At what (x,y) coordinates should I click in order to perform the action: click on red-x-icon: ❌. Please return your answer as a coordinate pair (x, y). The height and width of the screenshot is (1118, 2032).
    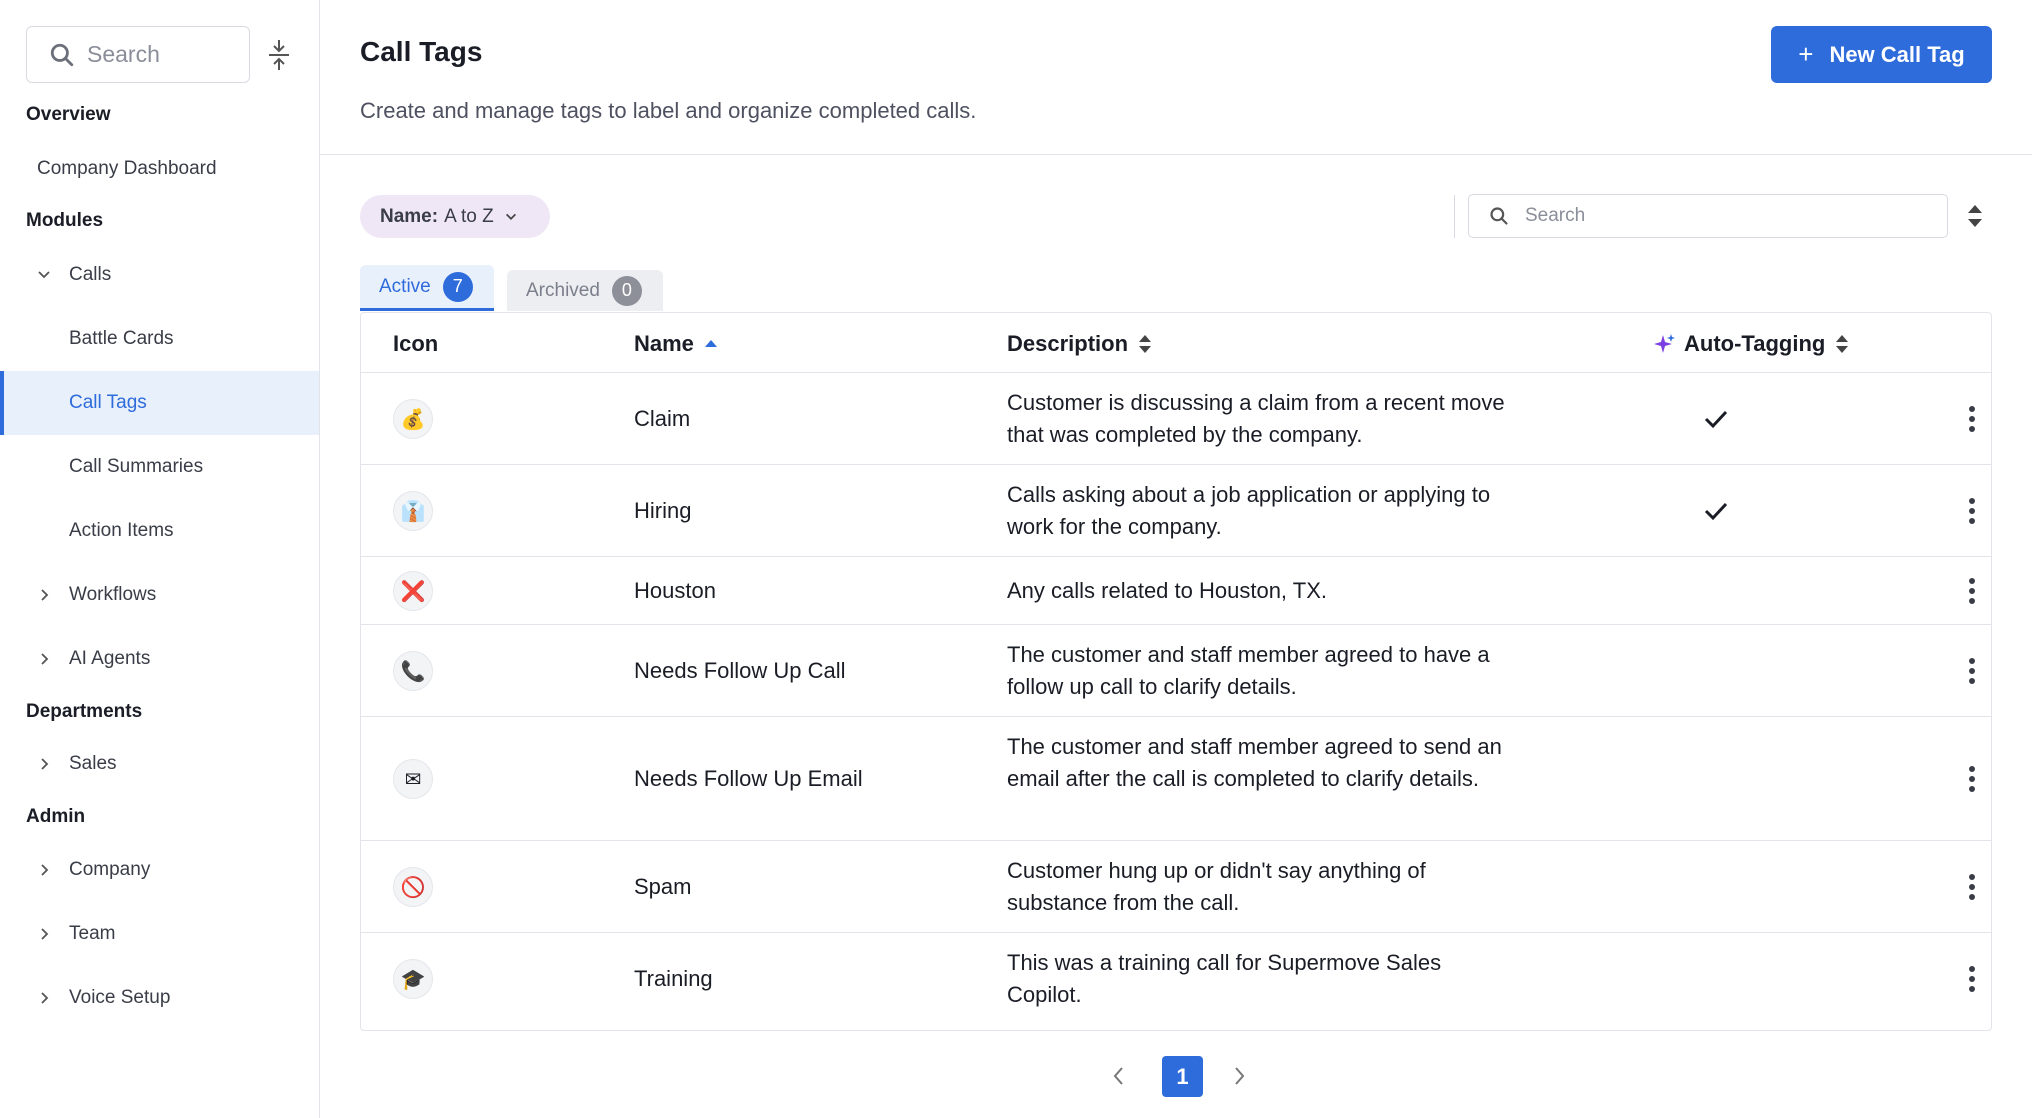
    Looking at the image, I should click on (413, 591).